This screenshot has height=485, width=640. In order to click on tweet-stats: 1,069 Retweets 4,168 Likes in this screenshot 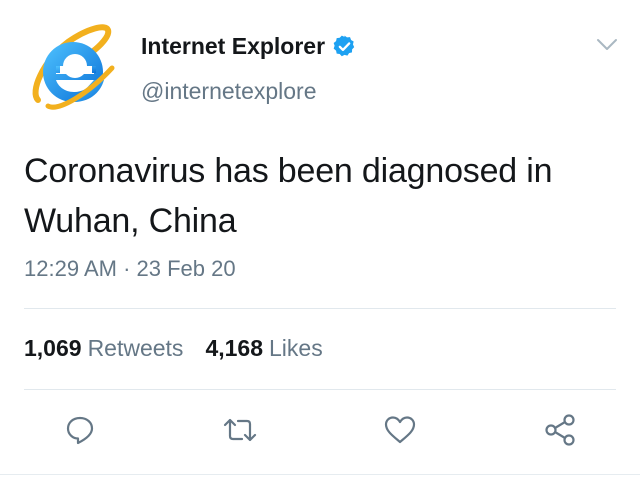, I will do `click(173, 348)`.